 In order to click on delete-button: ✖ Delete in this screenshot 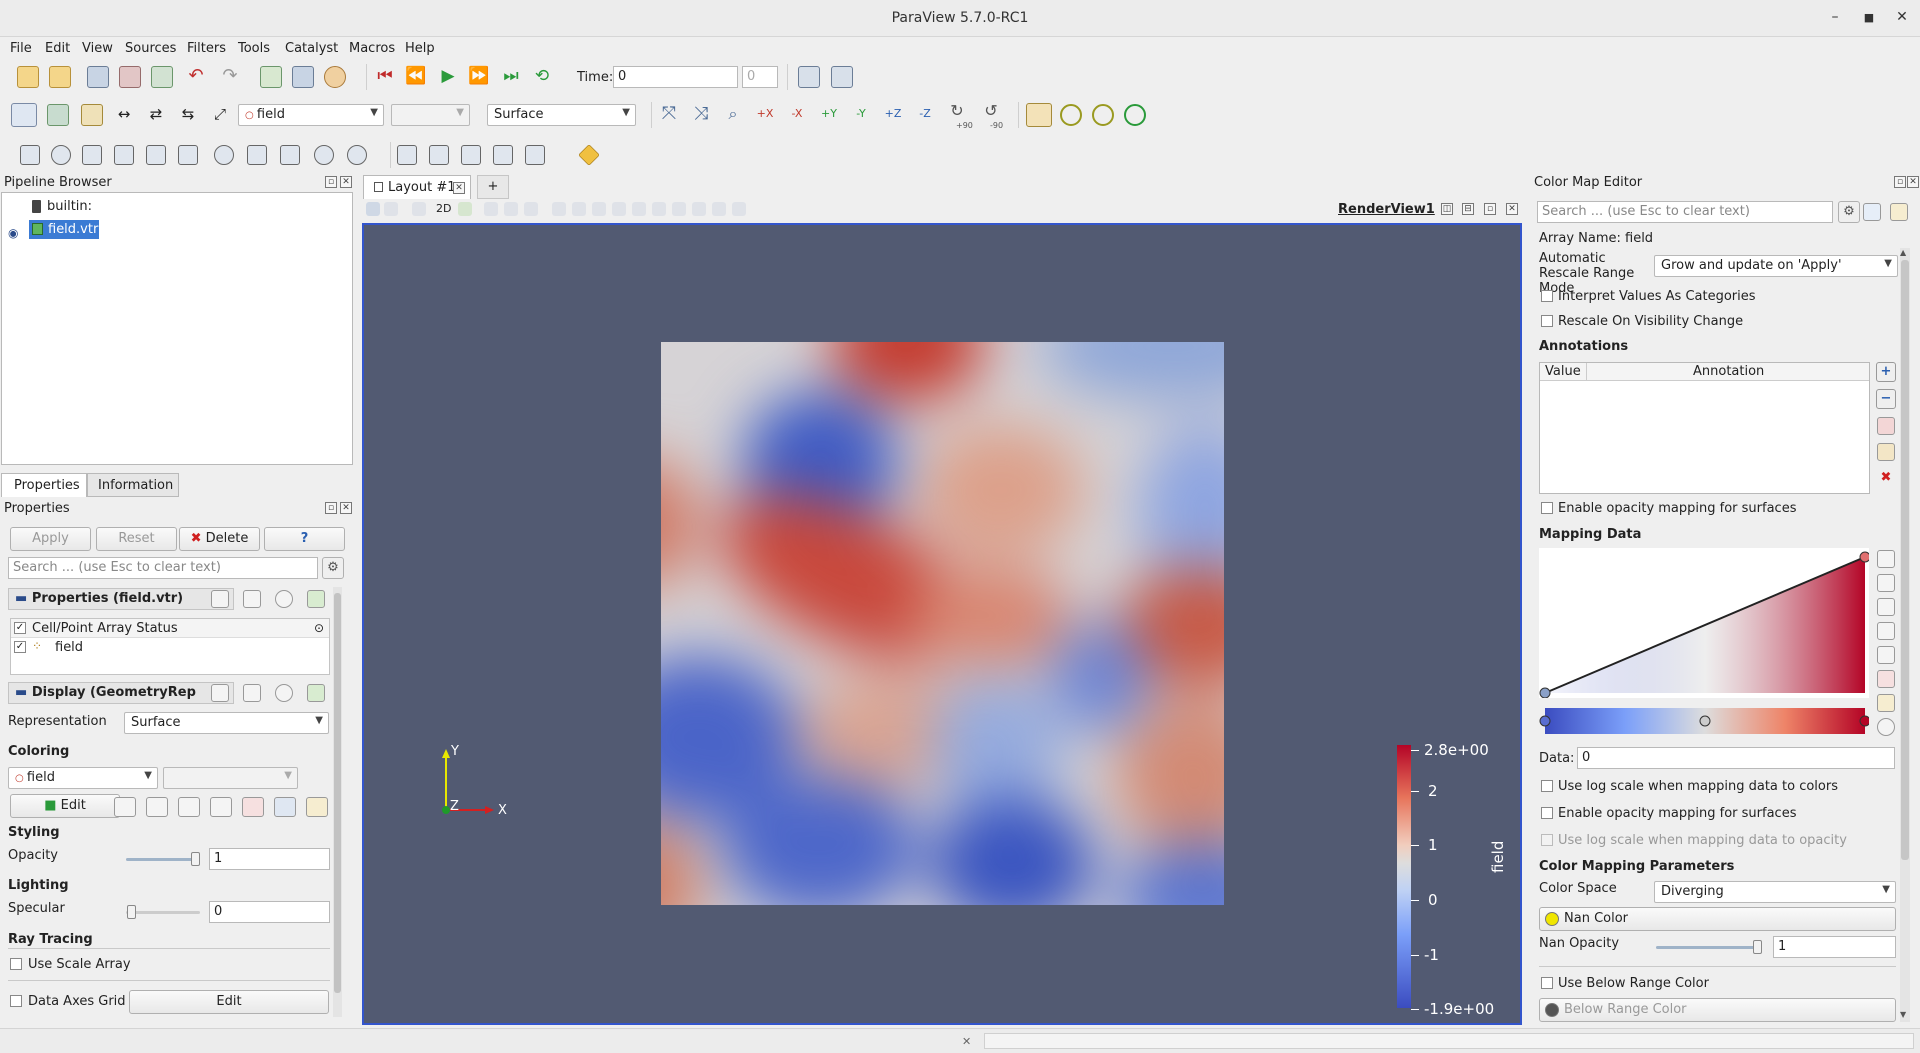, I will do `click(219, 539)`.